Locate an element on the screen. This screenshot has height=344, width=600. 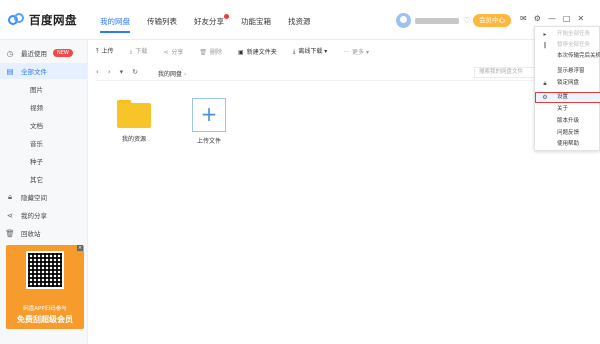
menu-item-help: 使用帮助 is located at coordinates (567, 144).